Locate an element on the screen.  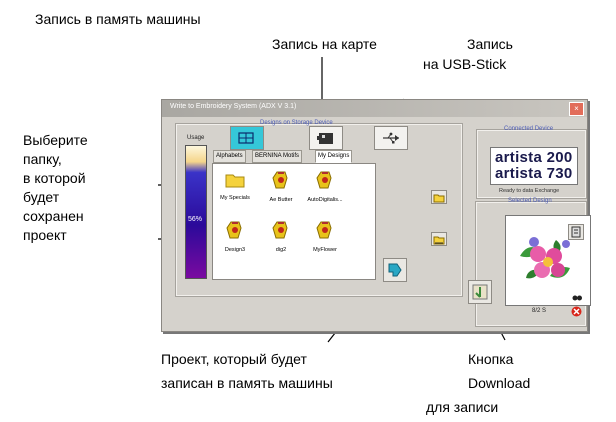
new-folder-icon is located at coordinates (439, 198).